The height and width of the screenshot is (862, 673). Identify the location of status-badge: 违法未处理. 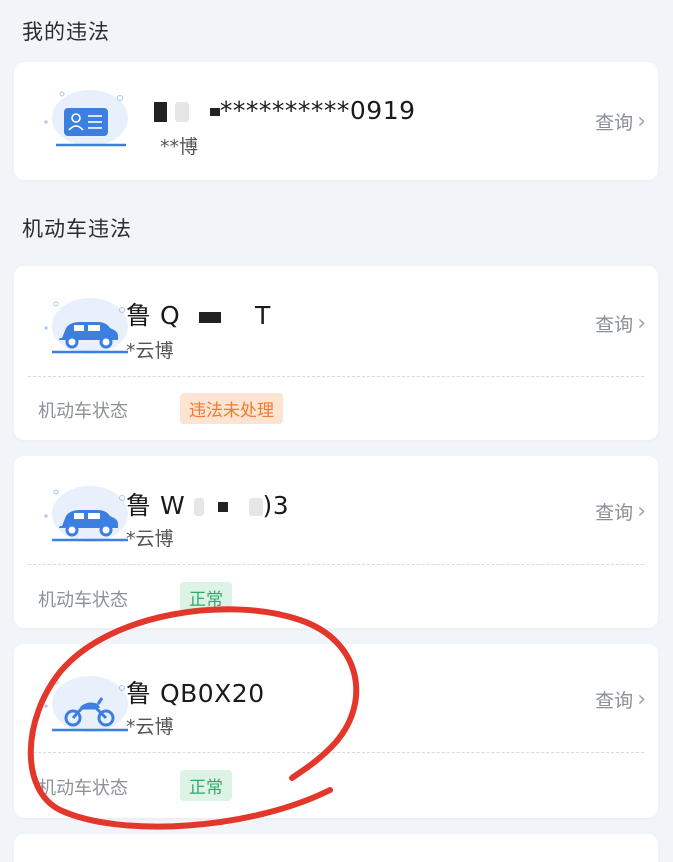
(231, 408).